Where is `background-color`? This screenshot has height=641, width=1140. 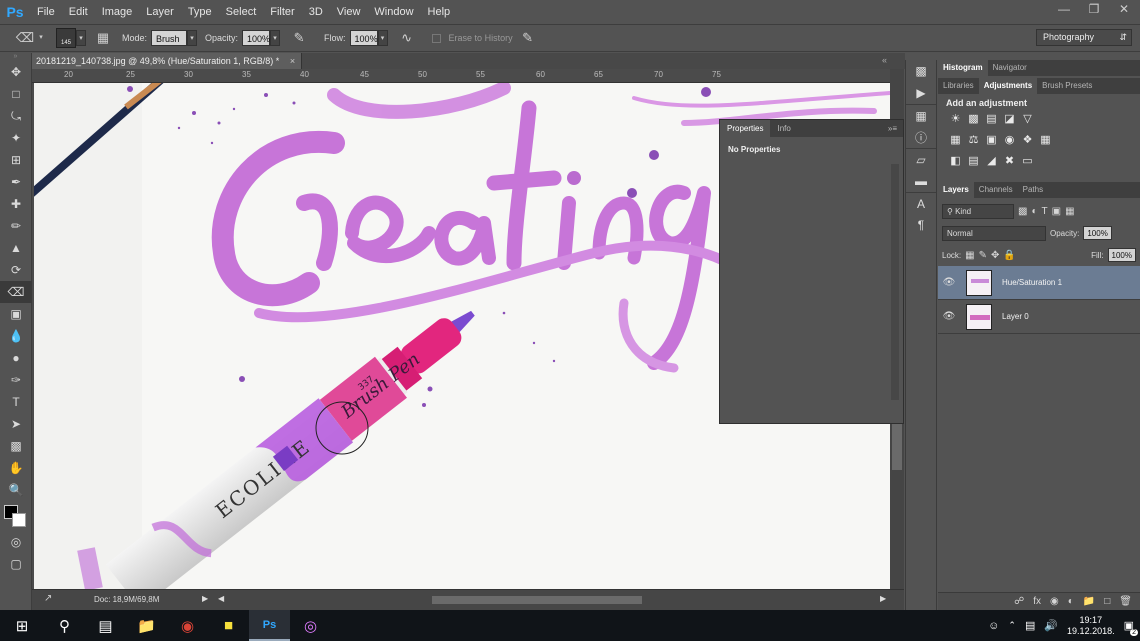
background-color is located at coordinates (19, 520).